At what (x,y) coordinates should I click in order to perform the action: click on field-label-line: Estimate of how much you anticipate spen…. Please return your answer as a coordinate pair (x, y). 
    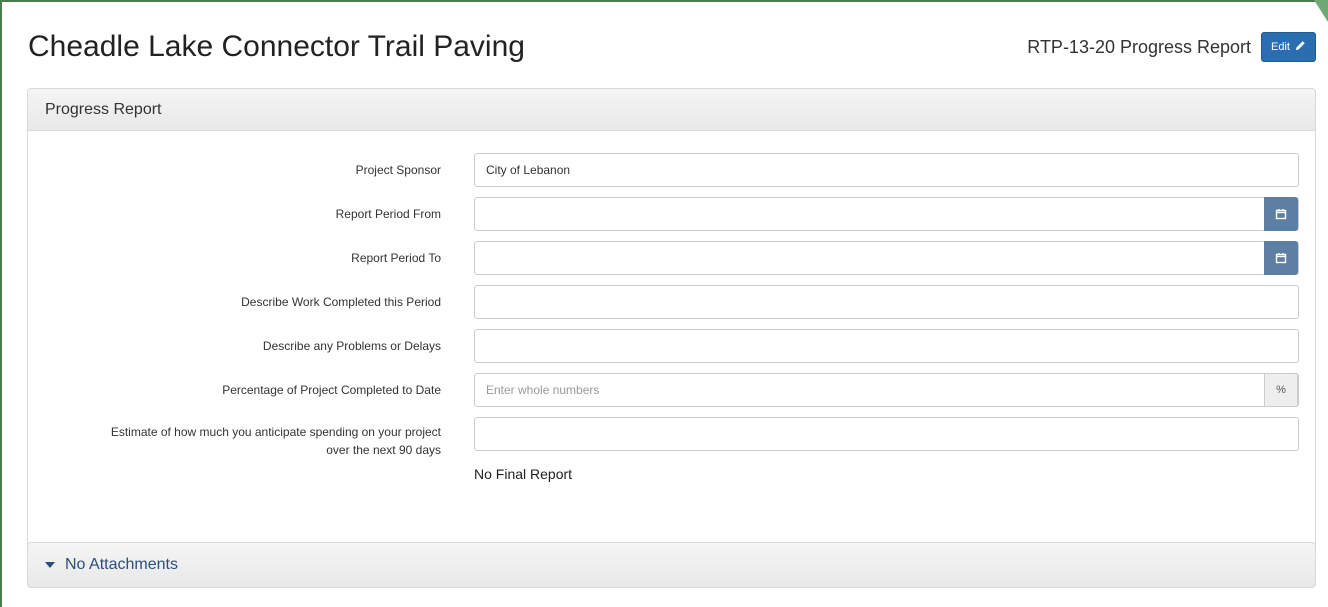
    Looking at the image, I should click on (275, 432).